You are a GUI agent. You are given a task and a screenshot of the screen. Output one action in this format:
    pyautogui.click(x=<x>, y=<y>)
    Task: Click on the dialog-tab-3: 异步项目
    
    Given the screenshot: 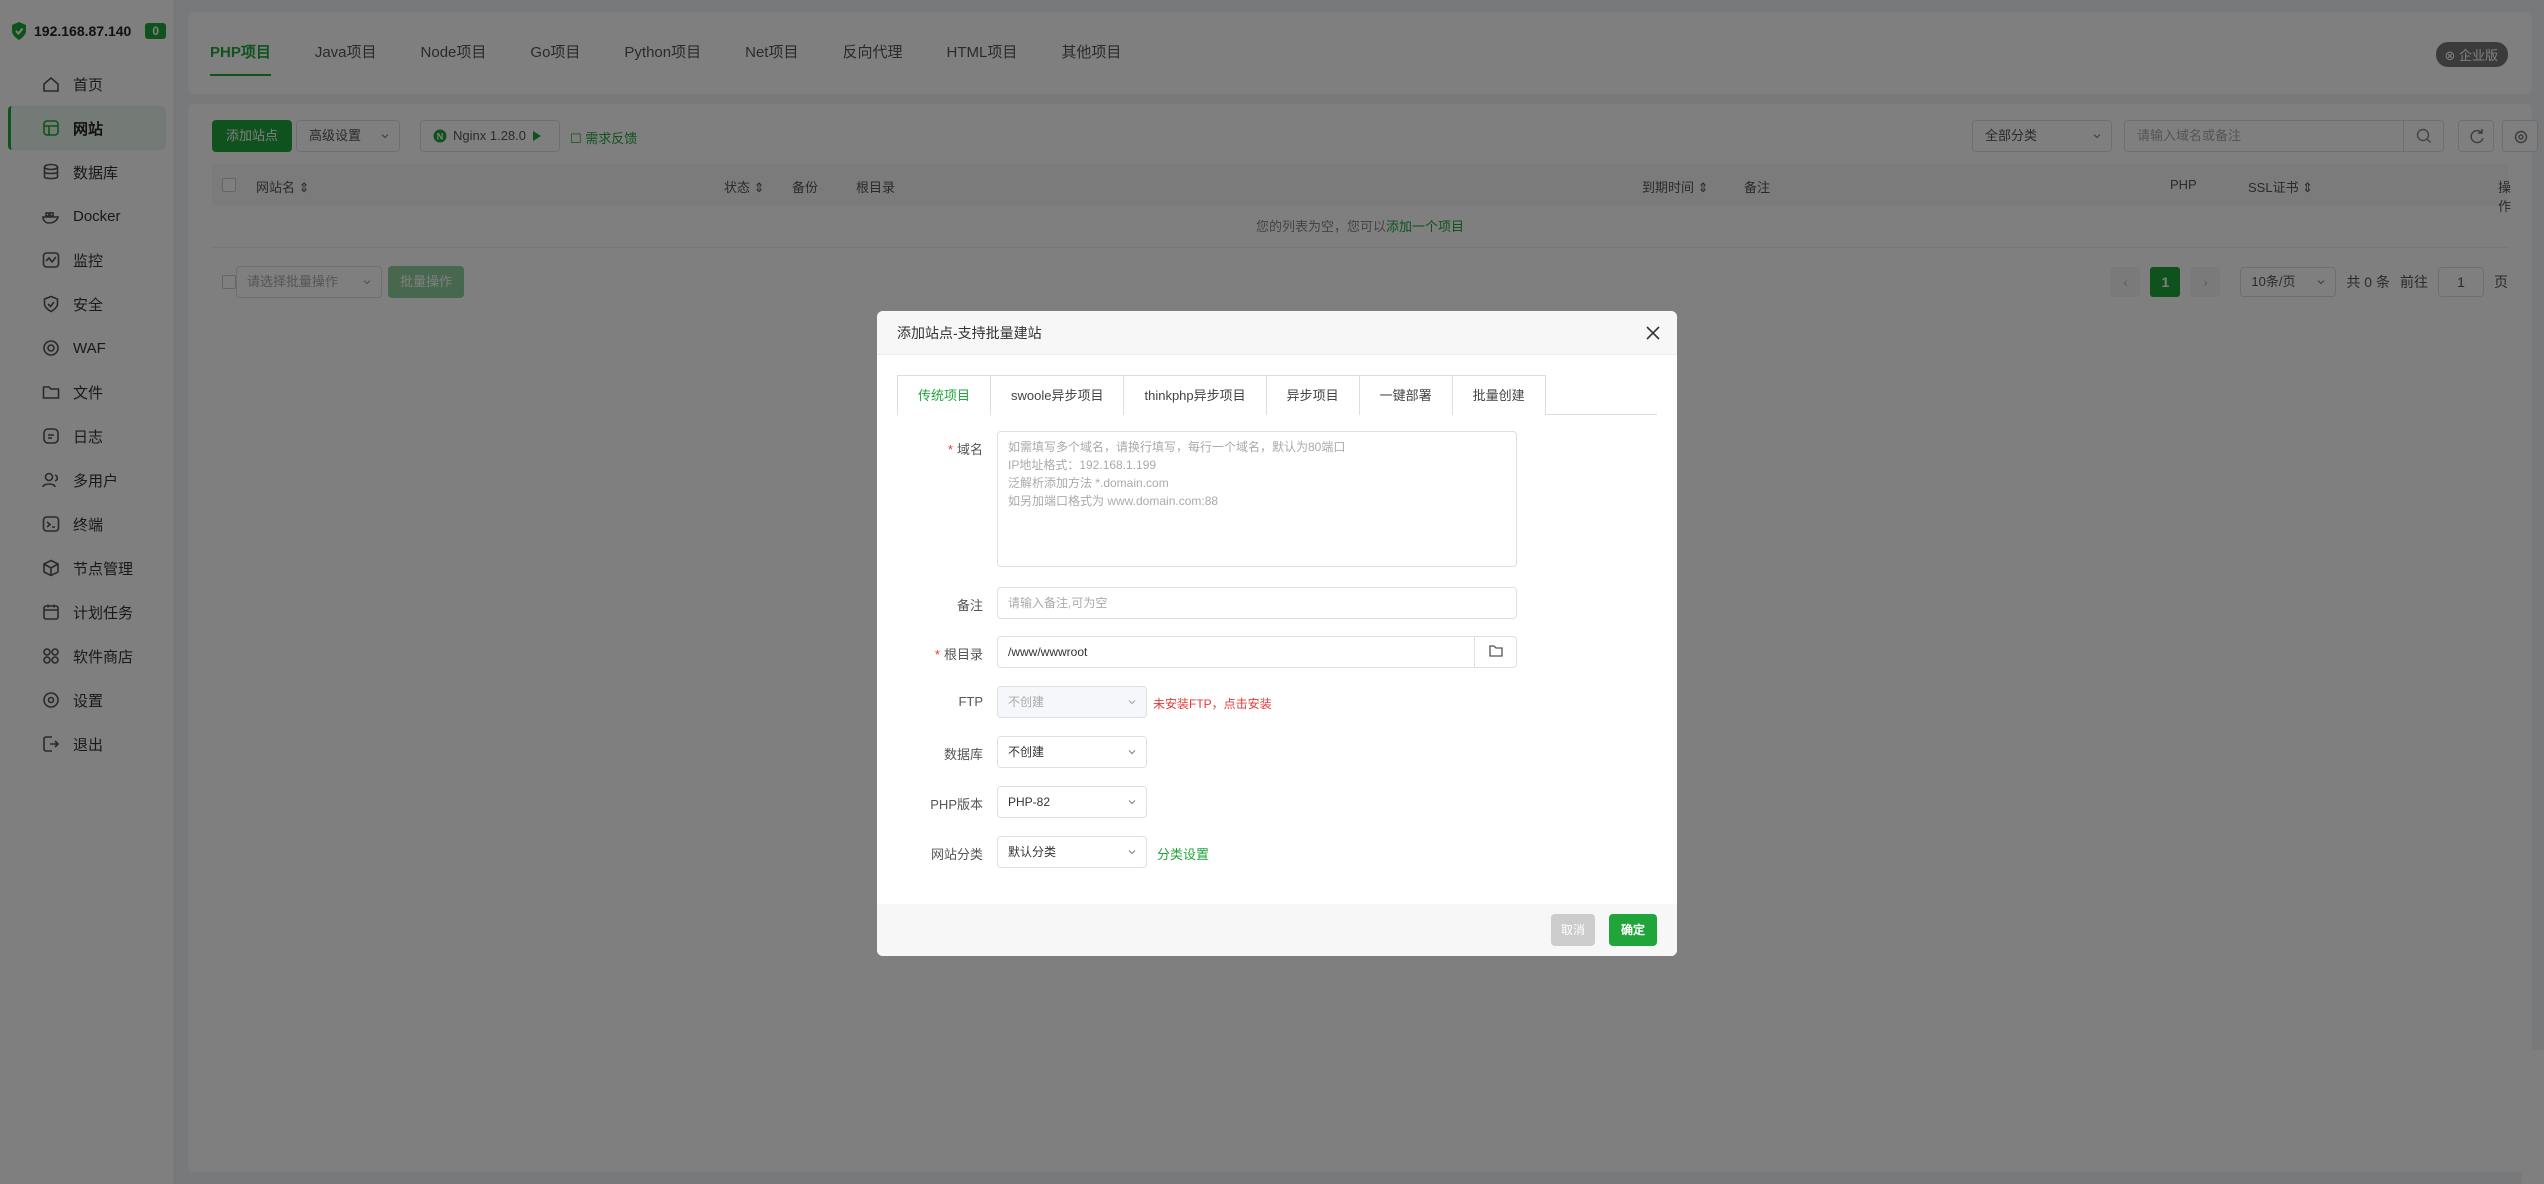 What is the action you would take?
    pyautogui.click(x=1312, y=395)
    